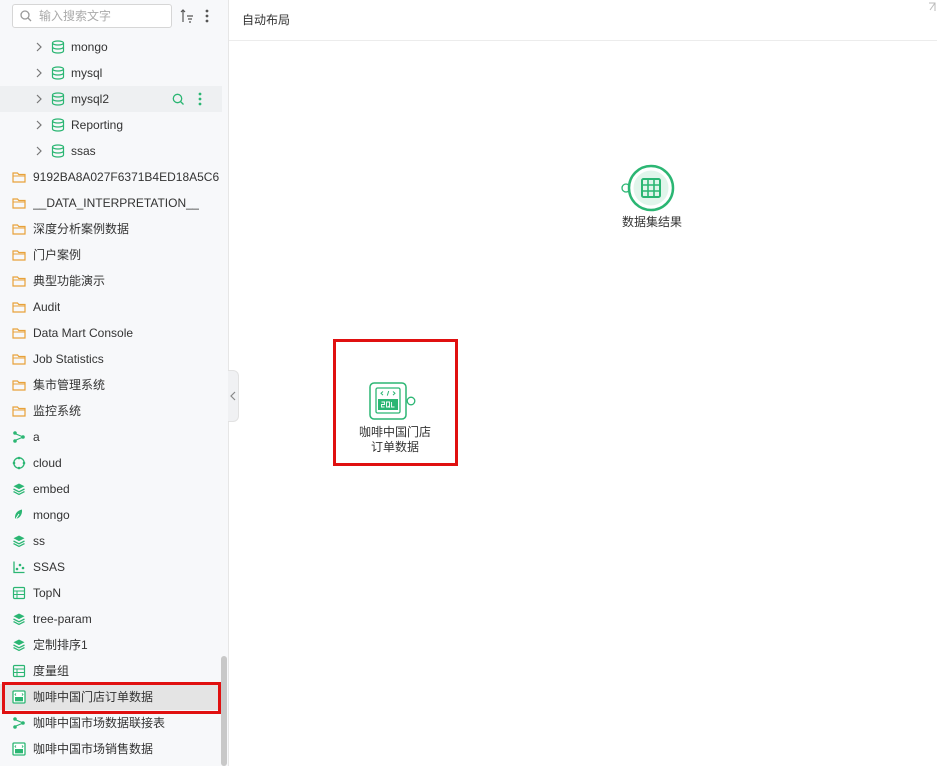  Describe the element at coordinates (111, 151) in the screenshot. I see `tree-item: ssas` at that location.